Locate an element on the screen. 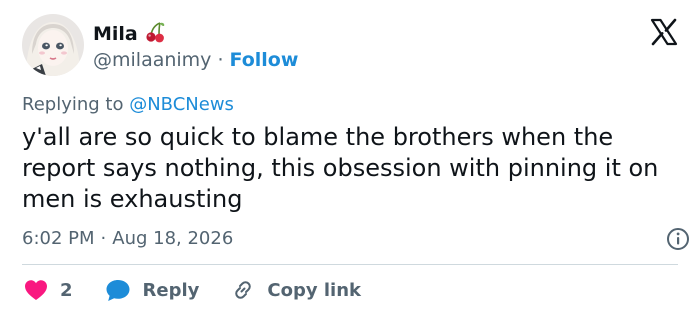 The width and height of the screenshot is (700, 318). reply-mention-link: @NBCNews is located at coordinates (181, 104).